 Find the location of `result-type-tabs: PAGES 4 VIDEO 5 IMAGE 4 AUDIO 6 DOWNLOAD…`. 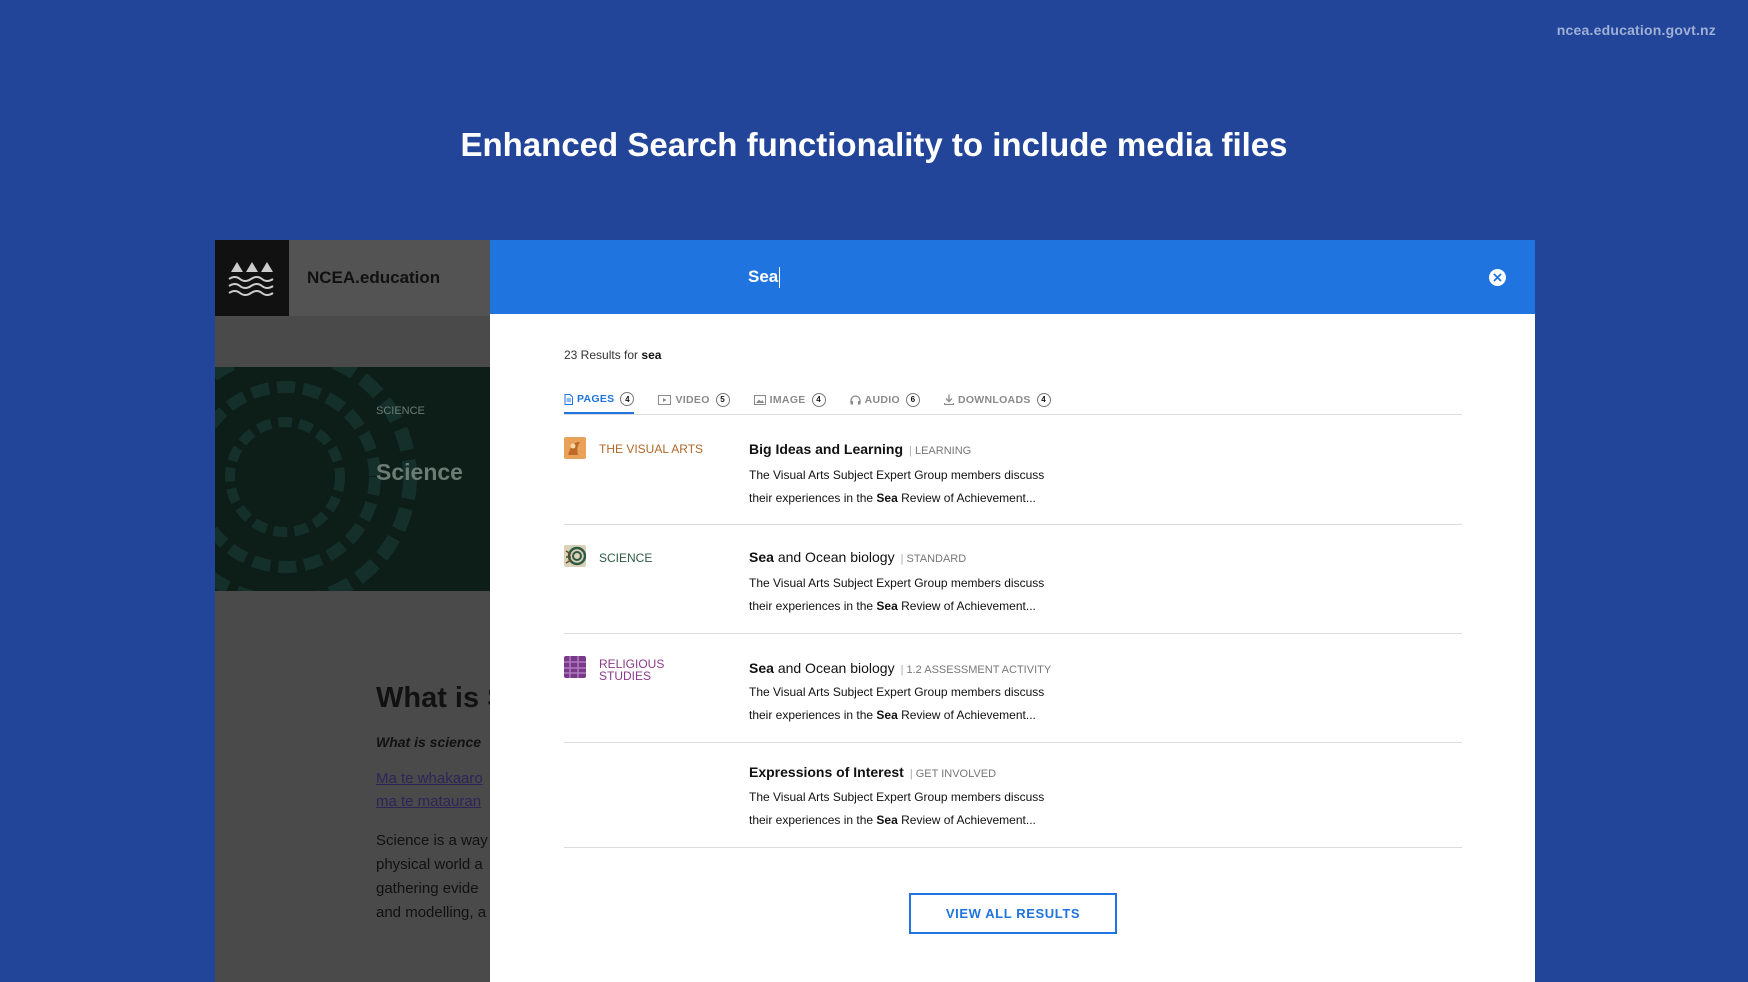

result-type-tabs: PAGES 4 VIDEO 5 IMAGE 4 AUDIO 6 DOWNLOAD… is located at coordinates (1013, 400).